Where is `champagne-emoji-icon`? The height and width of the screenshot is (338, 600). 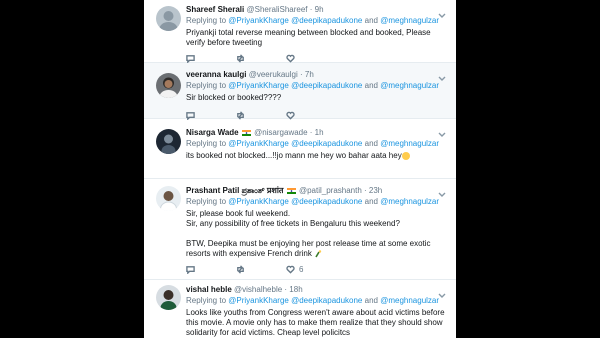 champagne-emoji-icon is located at coordinates (318, 254).